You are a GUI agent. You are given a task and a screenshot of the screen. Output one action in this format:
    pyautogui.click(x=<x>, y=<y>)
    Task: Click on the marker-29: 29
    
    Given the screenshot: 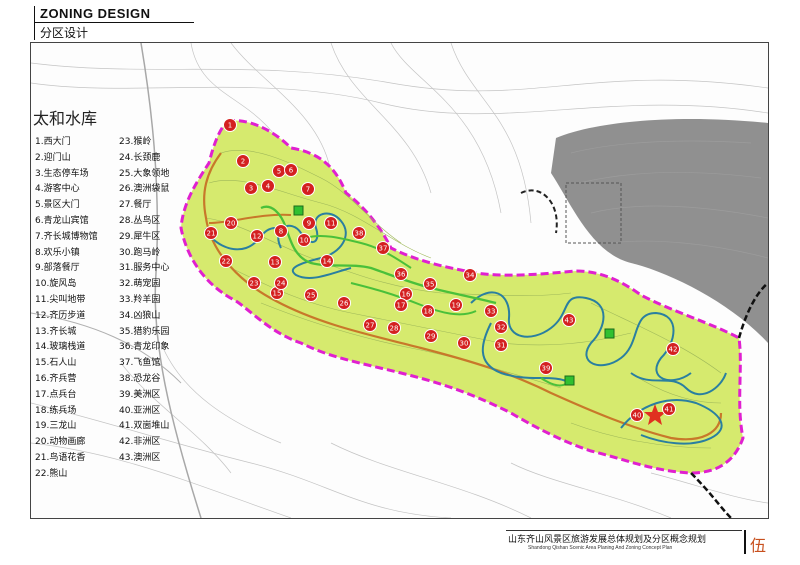 What is the action you would take?
    pyautogui.click(x=431, y=336)
    